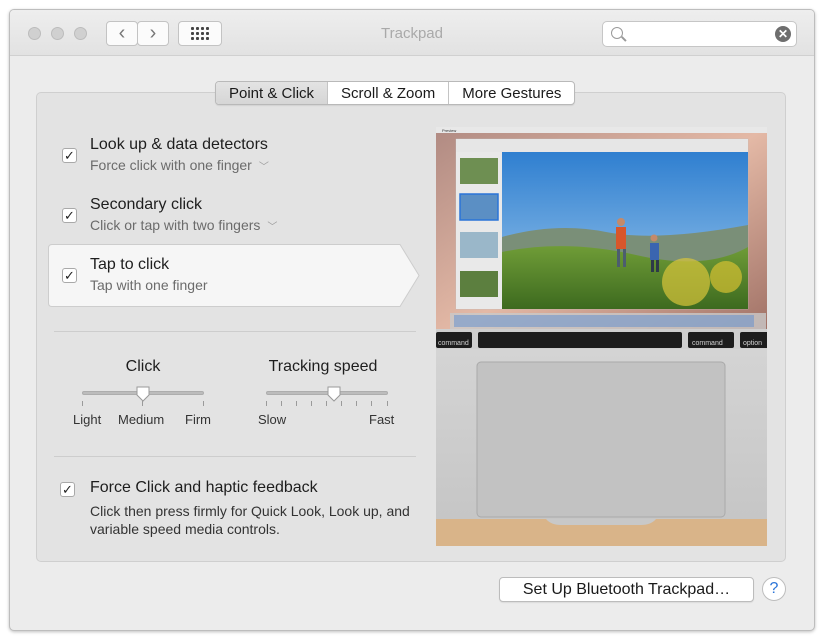  Describe the element at coordinates (175, 225) in the screenshot. I see `secondary-click-subtitle: Click or tap with two fingers` at that location.